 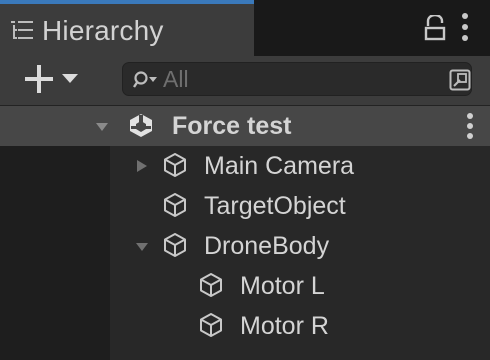 I want to click on foldout-collapsed-icon, so click(x=142, y=166).